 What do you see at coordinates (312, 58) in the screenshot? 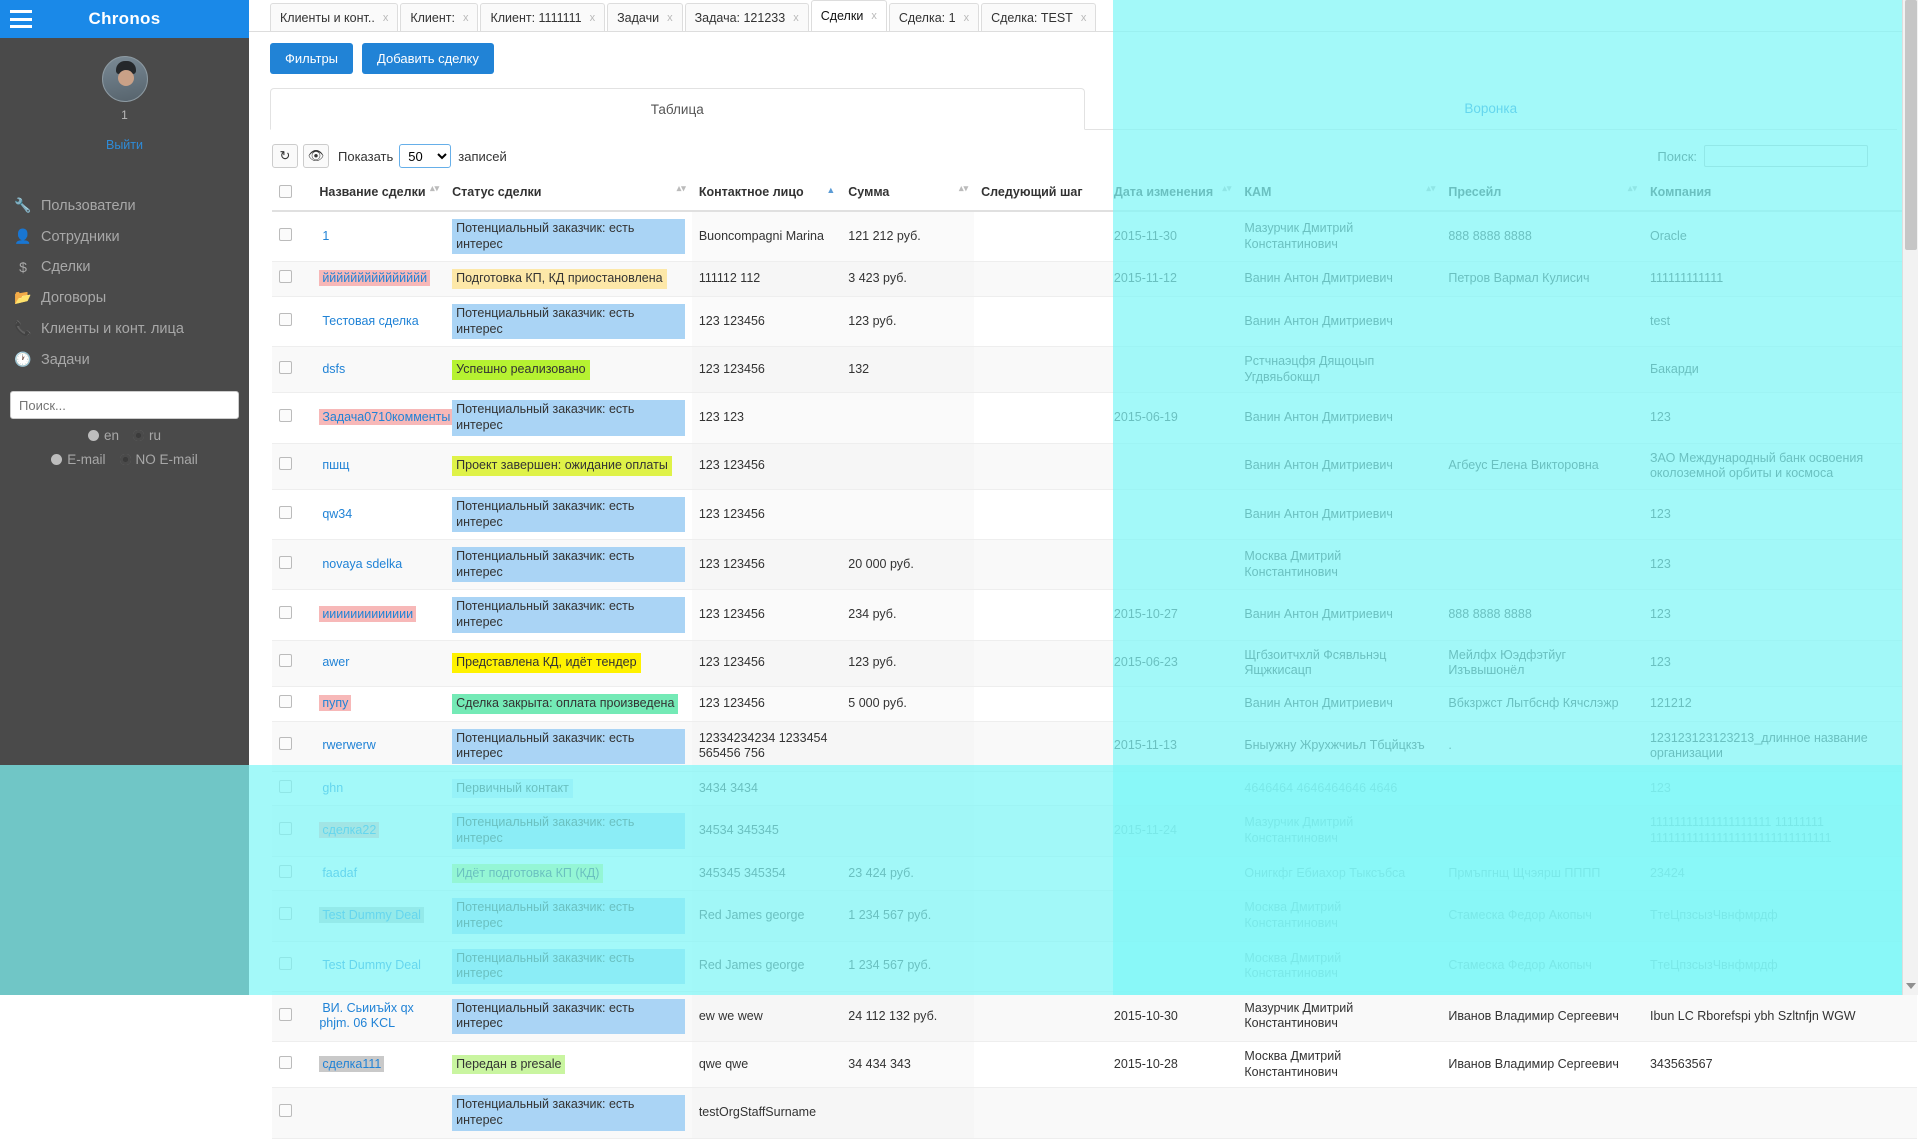
I see `filters-button: Фильтры` at bounding box center [312, 58].